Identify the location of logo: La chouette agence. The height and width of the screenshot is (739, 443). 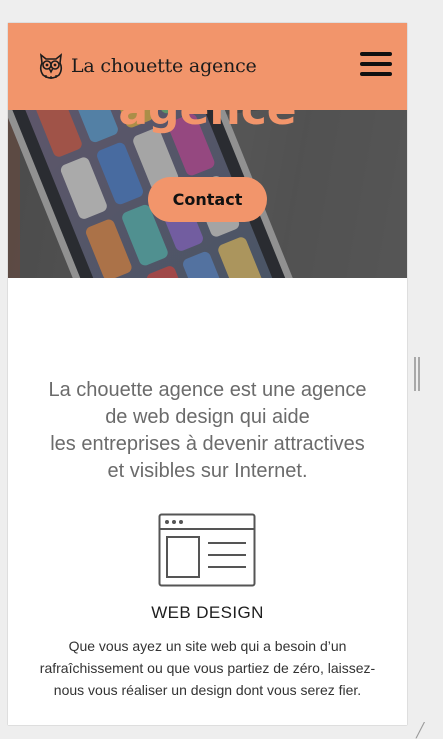
(147, 66).